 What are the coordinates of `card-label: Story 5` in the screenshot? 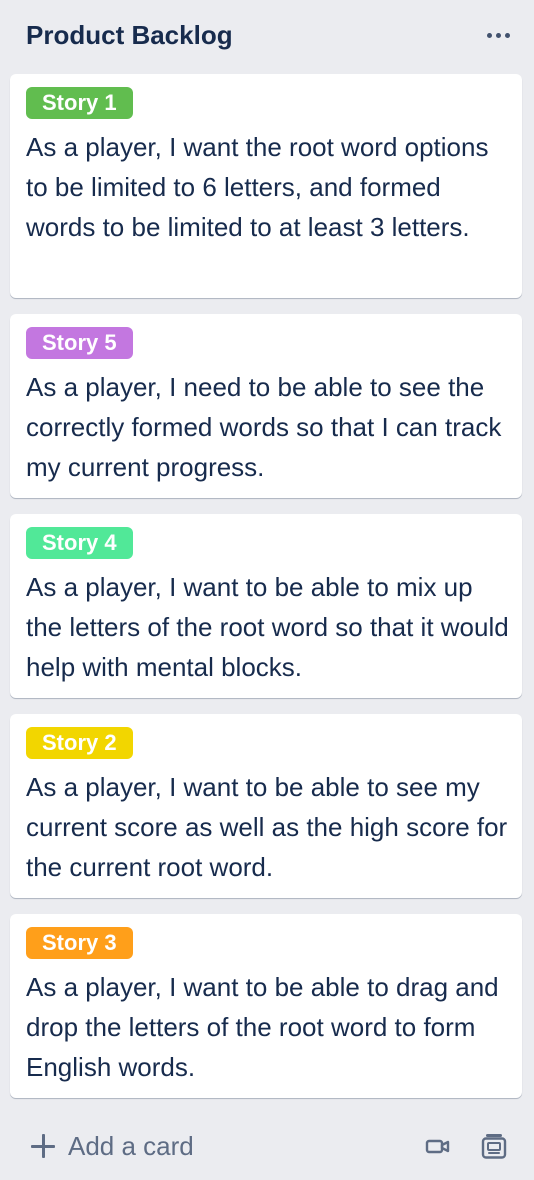 It's located at (79, 343).